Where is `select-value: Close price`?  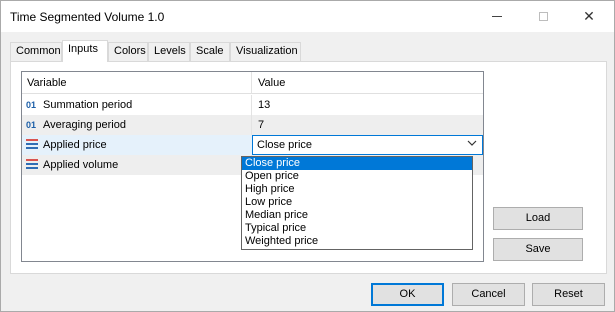
select-value: Close price is located at coordinates (285, 145).